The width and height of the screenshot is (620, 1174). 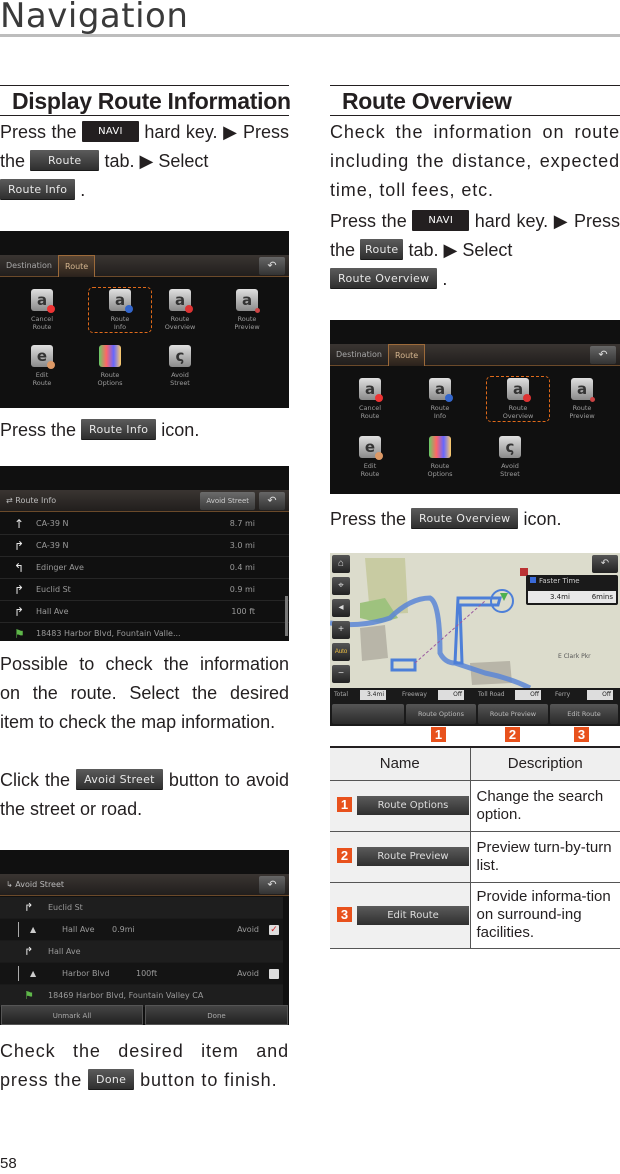 What do you see at coordinates (180, 356) in the screenshot?
I see `avoid-street-icon: ς` at bounding box center [180, 356].